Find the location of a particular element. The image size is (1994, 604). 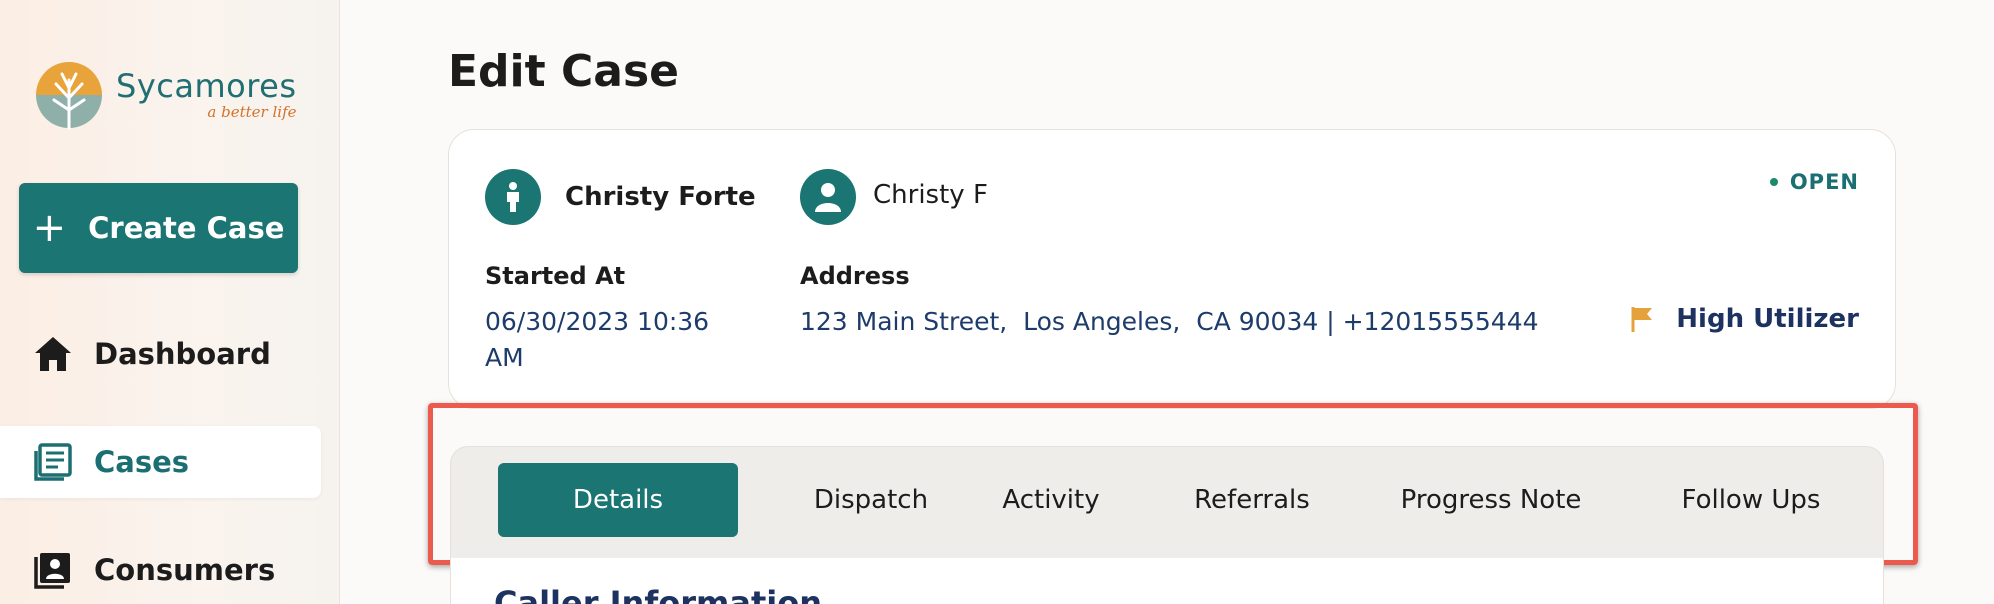

tree-logo-icon is located at coordinates (69, 95).